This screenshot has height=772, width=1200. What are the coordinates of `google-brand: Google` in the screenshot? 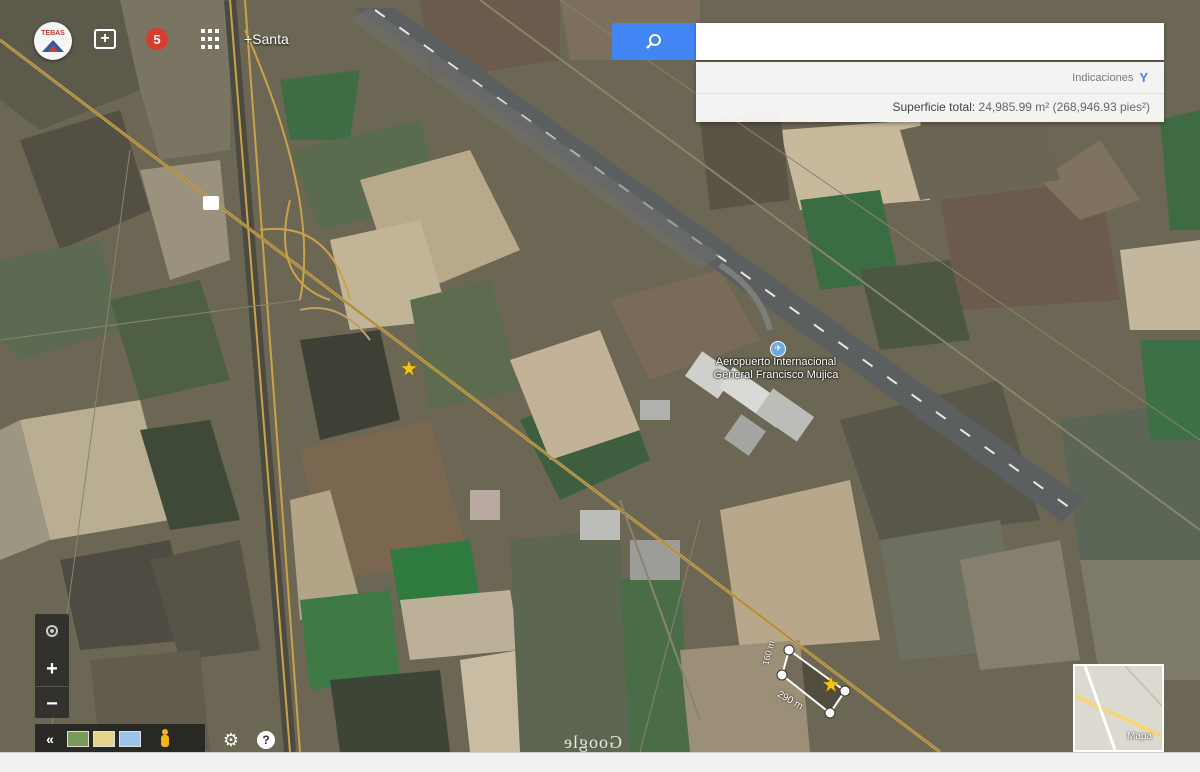 It's located at (592, 742).